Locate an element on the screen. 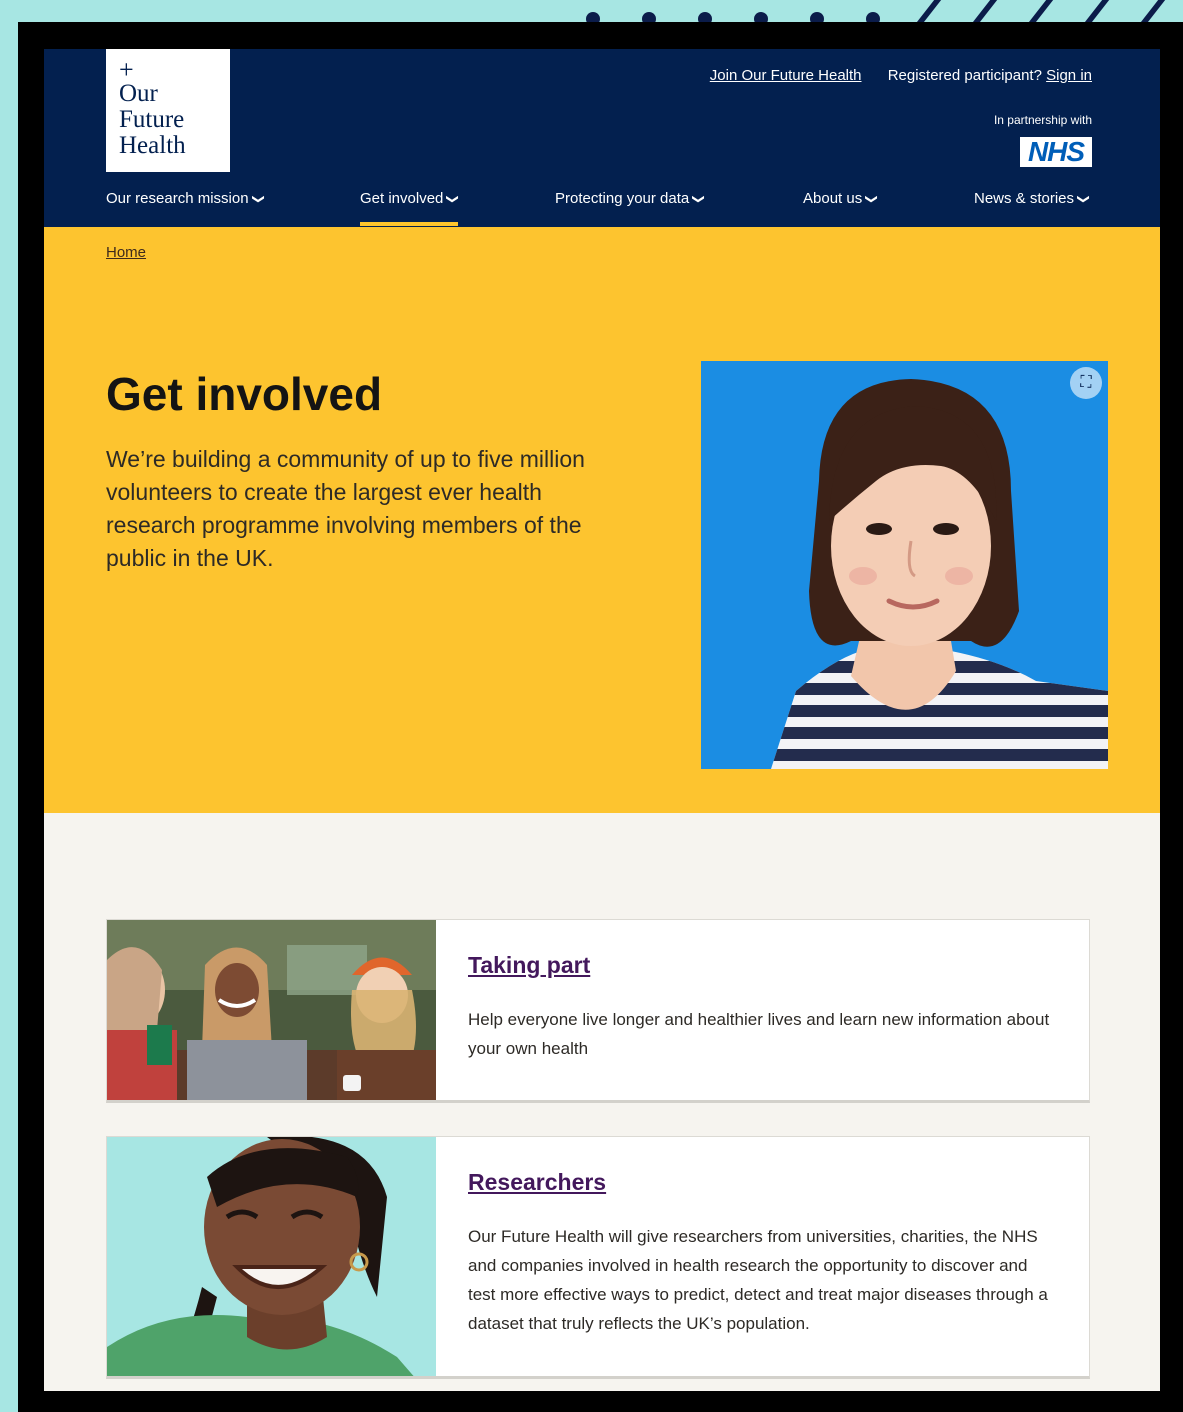 The height and width of the screenshot is (1412, 1183). hero-portrait-image: ⛶ is located at coordinates (904, 565).